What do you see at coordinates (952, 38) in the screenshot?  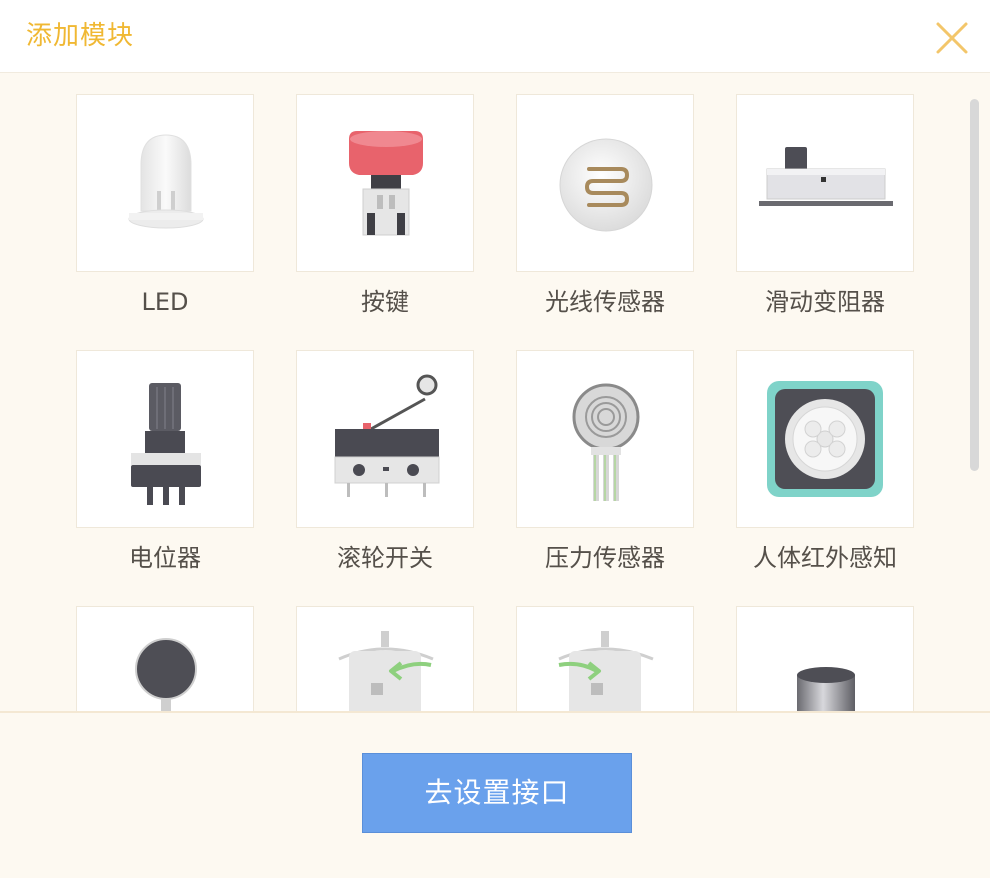 I see `close-icon` at bounding box center [952, 38].